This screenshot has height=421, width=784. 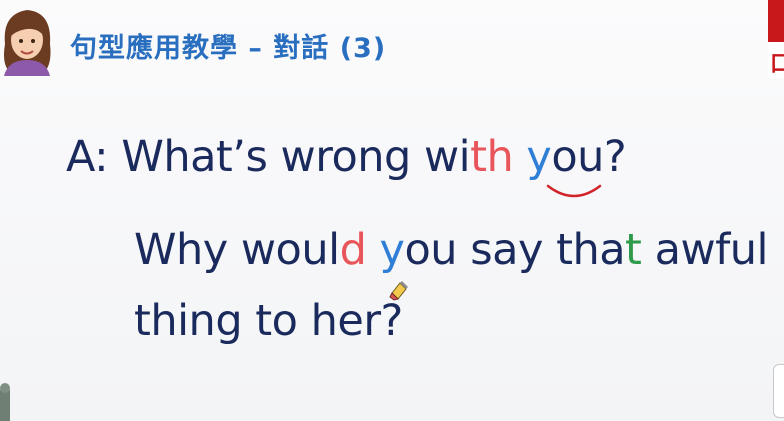 I want to click on line1-gap, so click(x=519, y=157).